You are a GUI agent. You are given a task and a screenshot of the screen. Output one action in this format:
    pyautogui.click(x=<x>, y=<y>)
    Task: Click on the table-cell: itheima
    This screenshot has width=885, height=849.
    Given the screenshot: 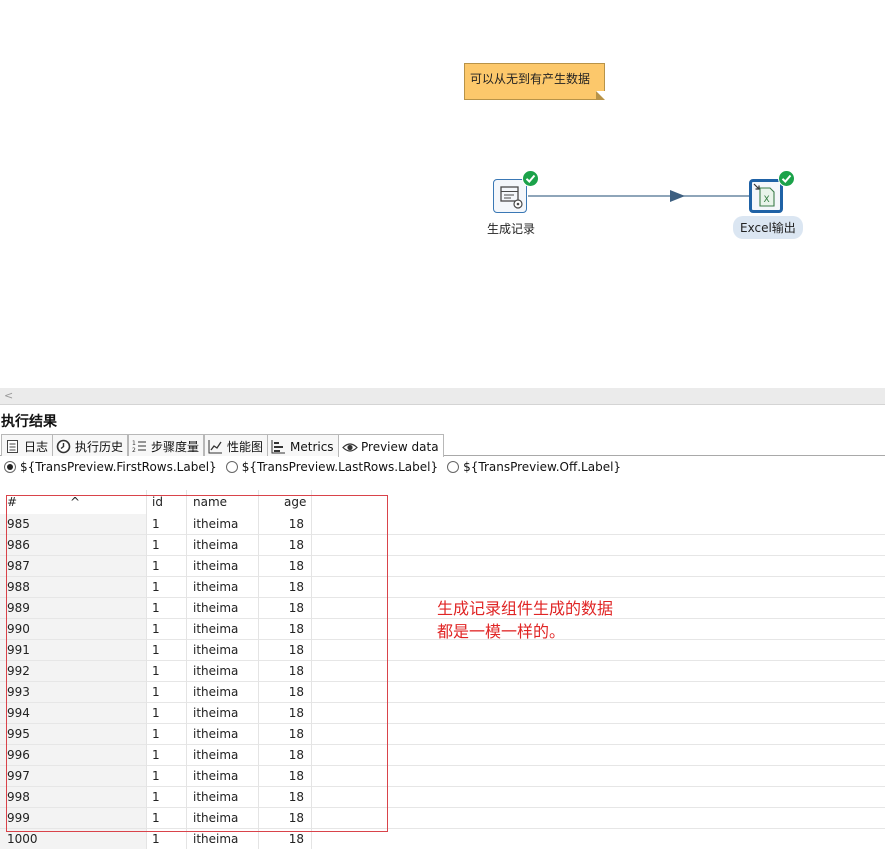 What is the action you would take?
    pyautogui.click(x=216, y=839)
    